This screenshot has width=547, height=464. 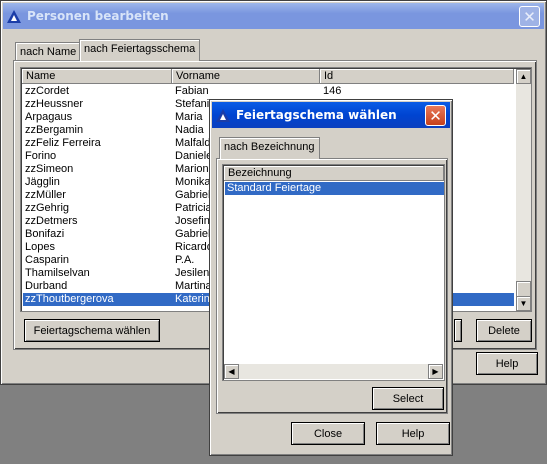 I want to click on main-close-icon: ✕, so click(x=529, y=16).